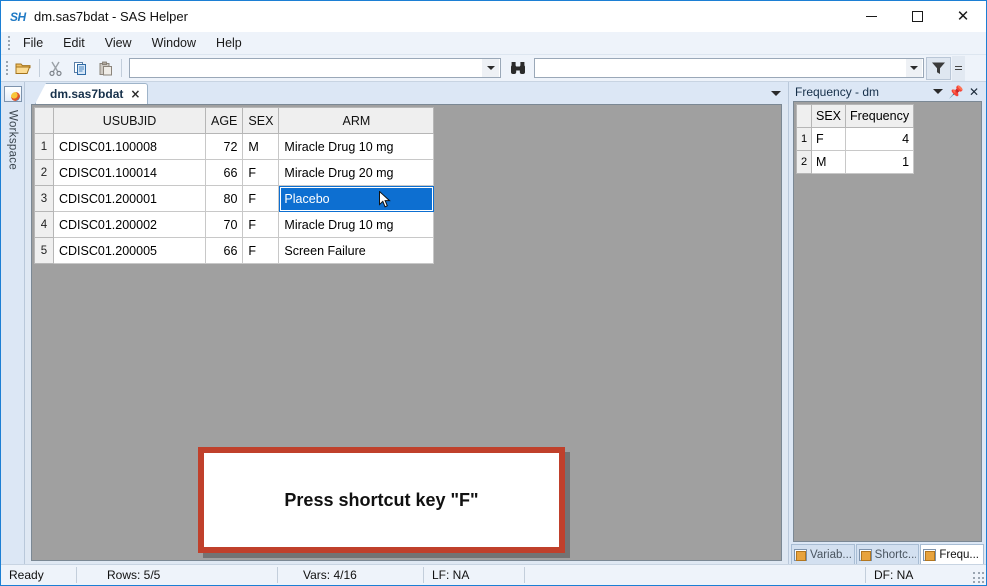 The image size is (987, 586). I want to click on minimize-button, so click(871, 16).